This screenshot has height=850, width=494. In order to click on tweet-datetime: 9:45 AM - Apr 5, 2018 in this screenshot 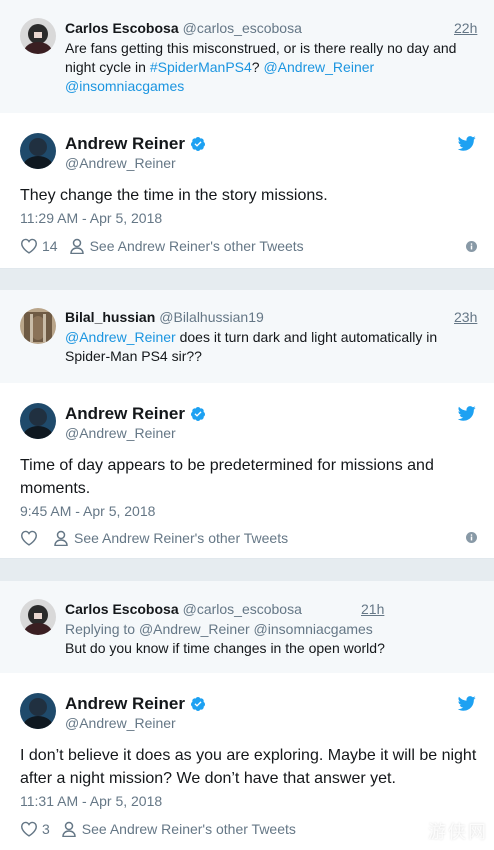, I will do `click(87, 511)`.